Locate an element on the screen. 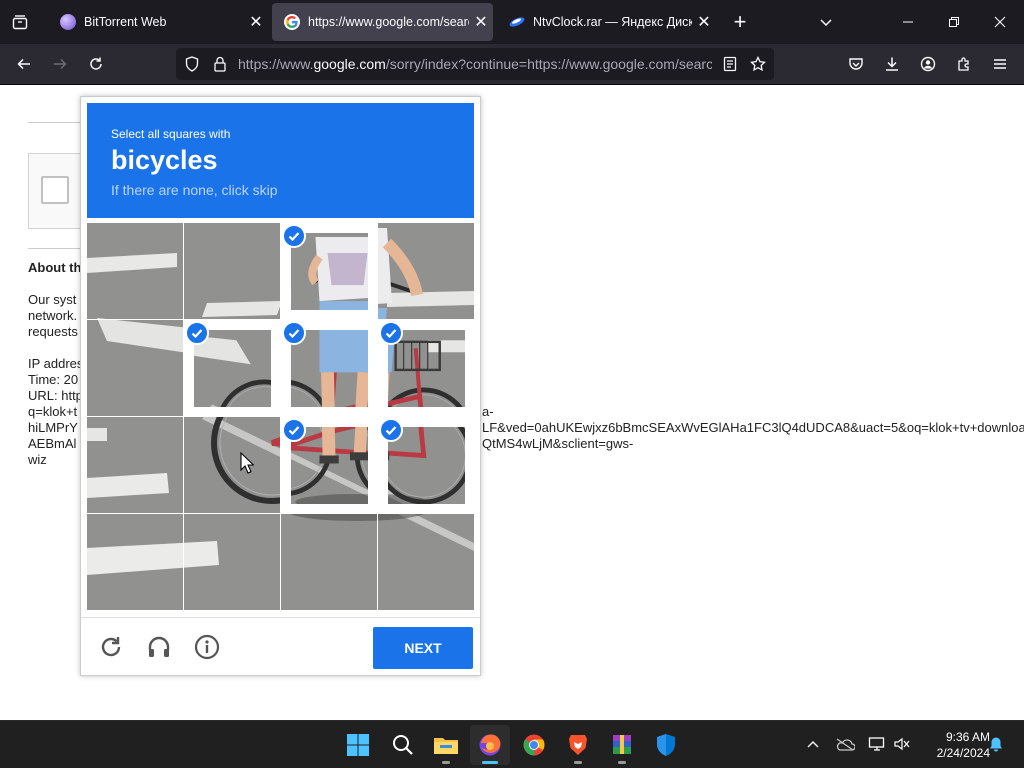 Image resolution: width=1024 pixels, height=768 pixels. windows-security-icon is located at coordinates (666, 745).